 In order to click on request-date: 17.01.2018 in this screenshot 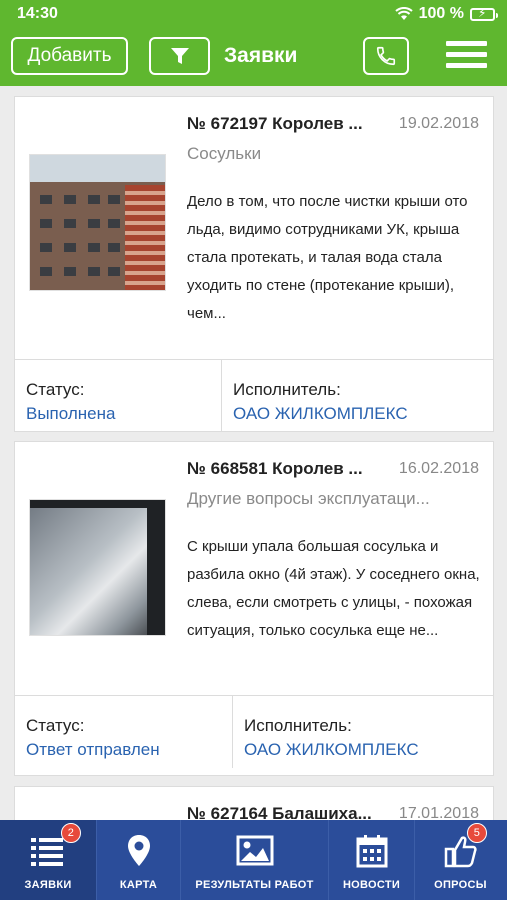, I will do `click(438, 812)`.